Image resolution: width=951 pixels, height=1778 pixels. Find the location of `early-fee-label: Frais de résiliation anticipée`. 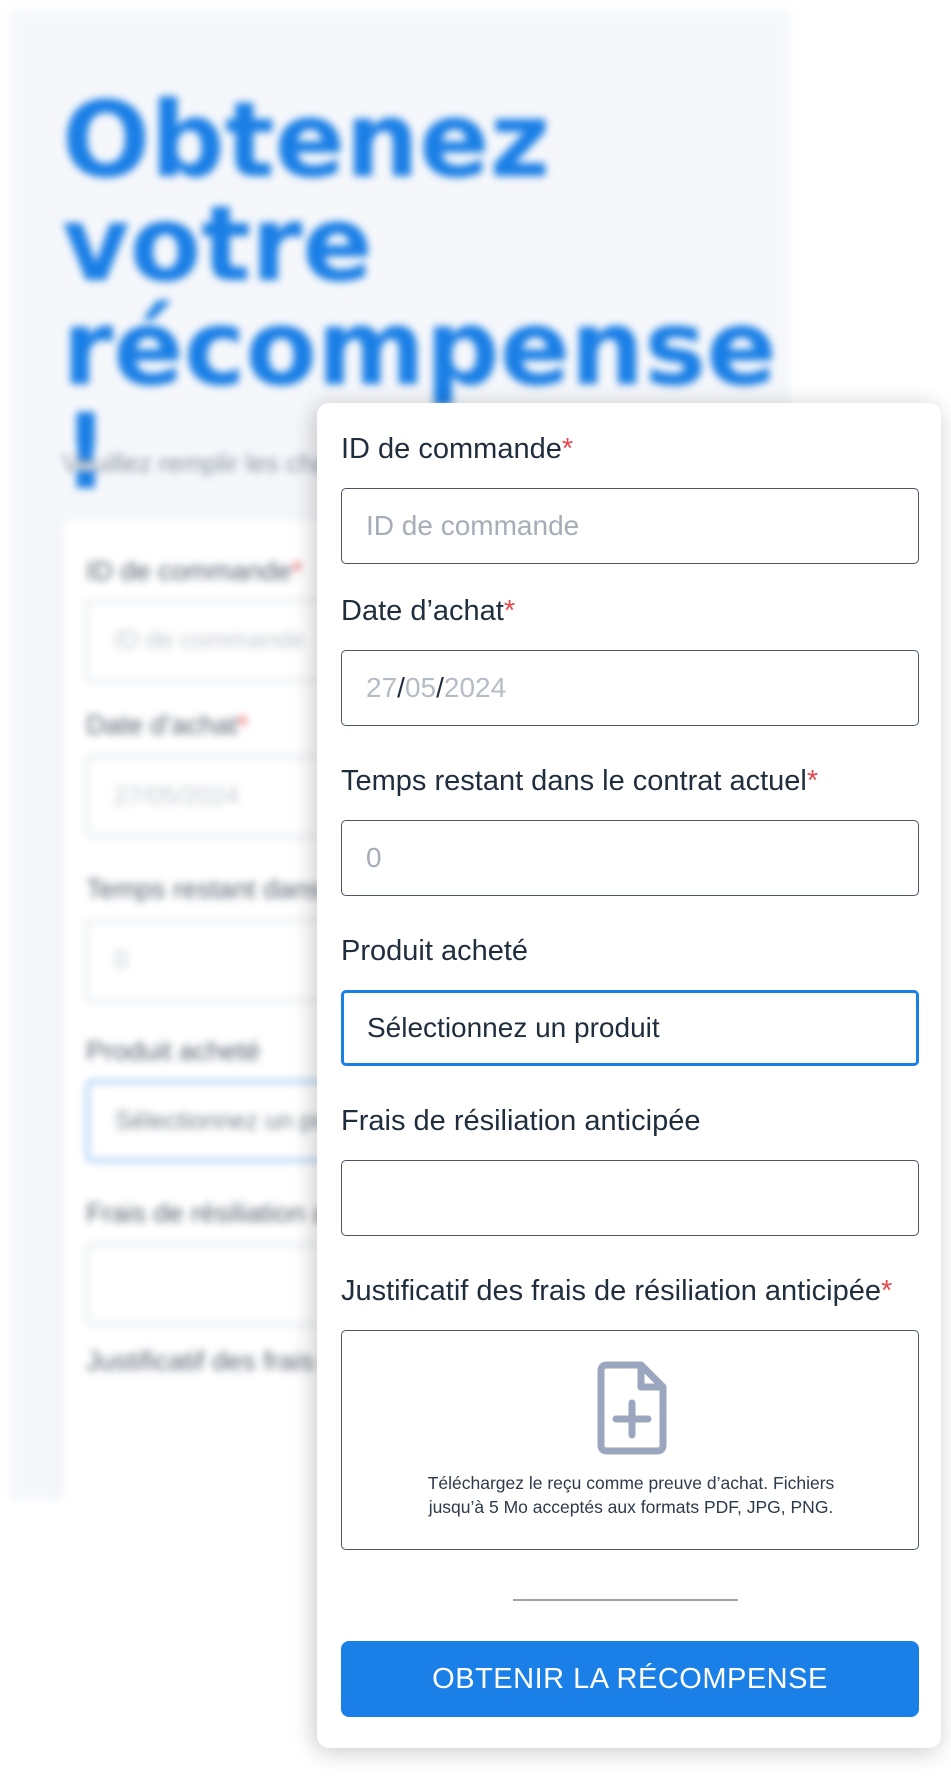

early-fee-label: Frais de résiliation anticipée is located at coordinates (521, 1121).